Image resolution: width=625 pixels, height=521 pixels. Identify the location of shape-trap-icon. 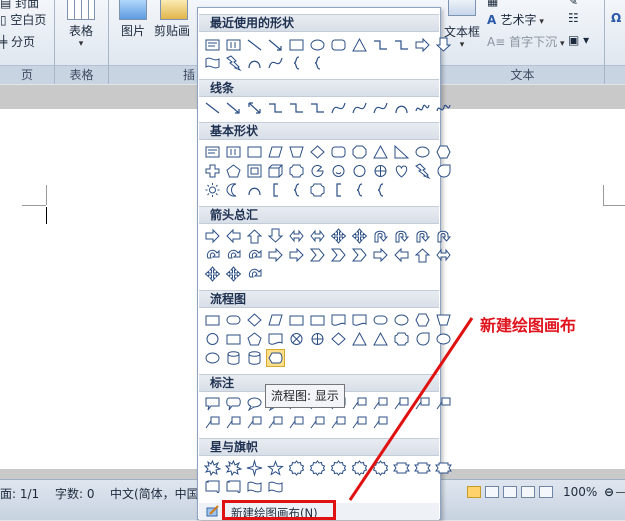
(296, 152).